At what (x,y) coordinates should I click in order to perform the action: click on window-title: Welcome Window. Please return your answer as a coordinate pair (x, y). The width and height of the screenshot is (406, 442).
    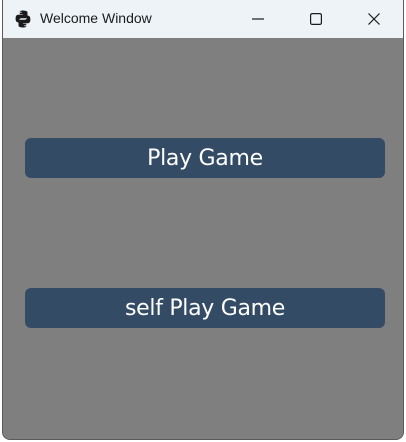
    Looking at the image, I should click on (96, 18).